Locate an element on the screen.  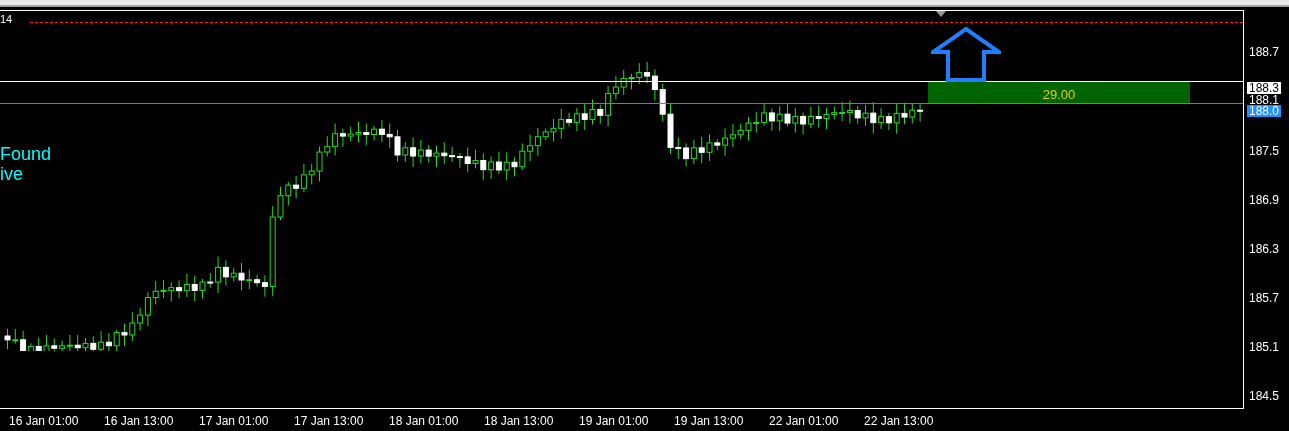
price-label: 186.9 is located at coordinates (1264, 200).